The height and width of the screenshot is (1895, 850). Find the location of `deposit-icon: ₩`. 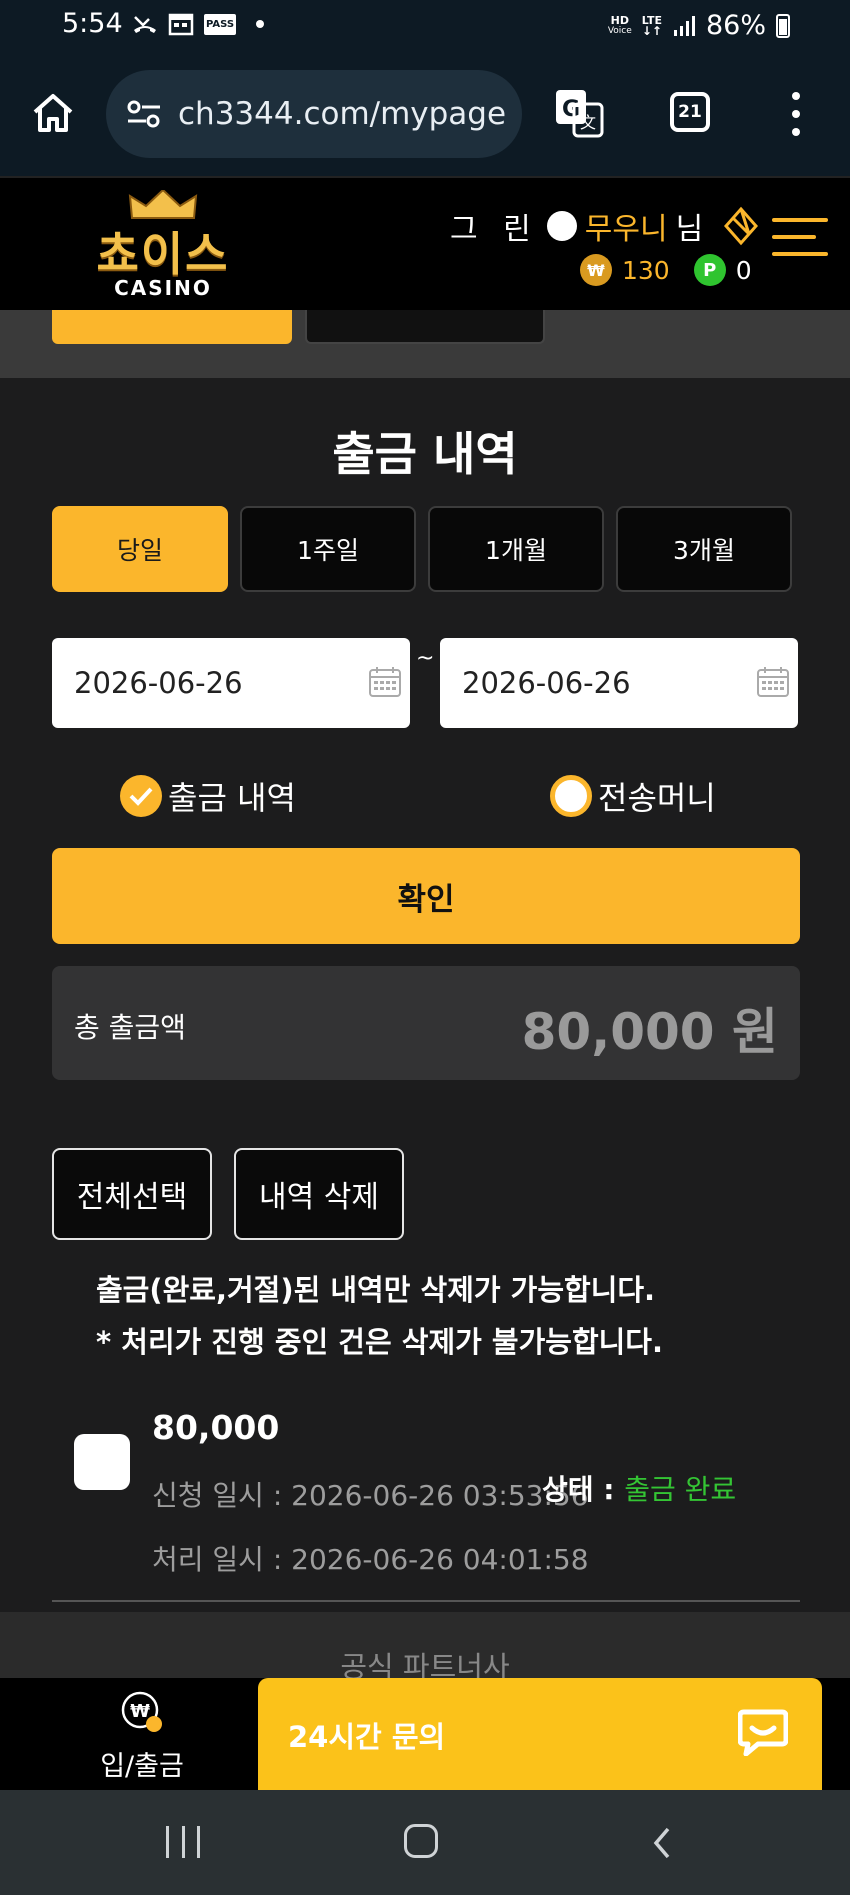

deposit-icon: ₩ is located at coordinates (141, 1711).